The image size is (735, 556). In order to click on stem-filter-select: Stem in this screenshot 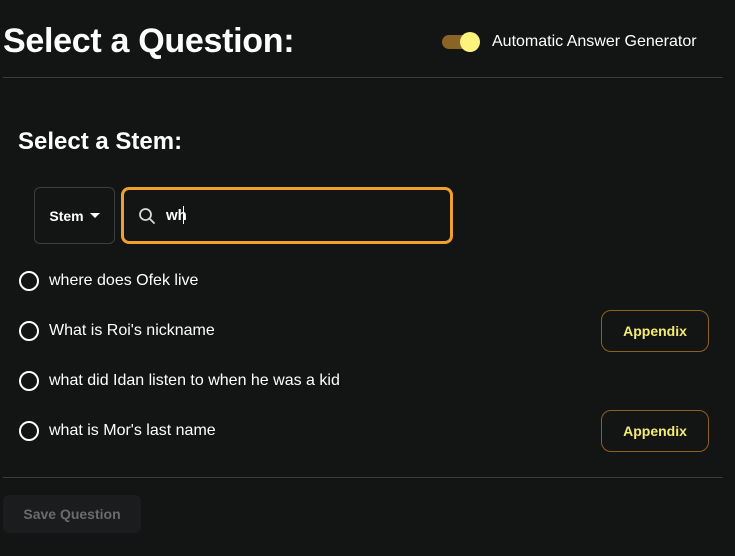, I will do `click(74, 215)`.